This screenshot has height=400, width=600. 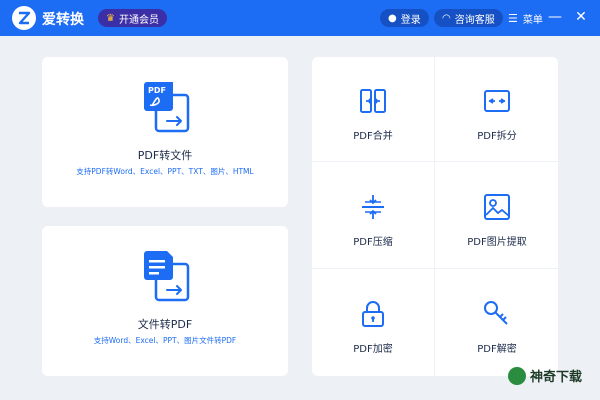 What do you see at coordinates (497, 349) in the screenshot?
I see `tool-label: PDF解密` at bounding box center [497, 349].